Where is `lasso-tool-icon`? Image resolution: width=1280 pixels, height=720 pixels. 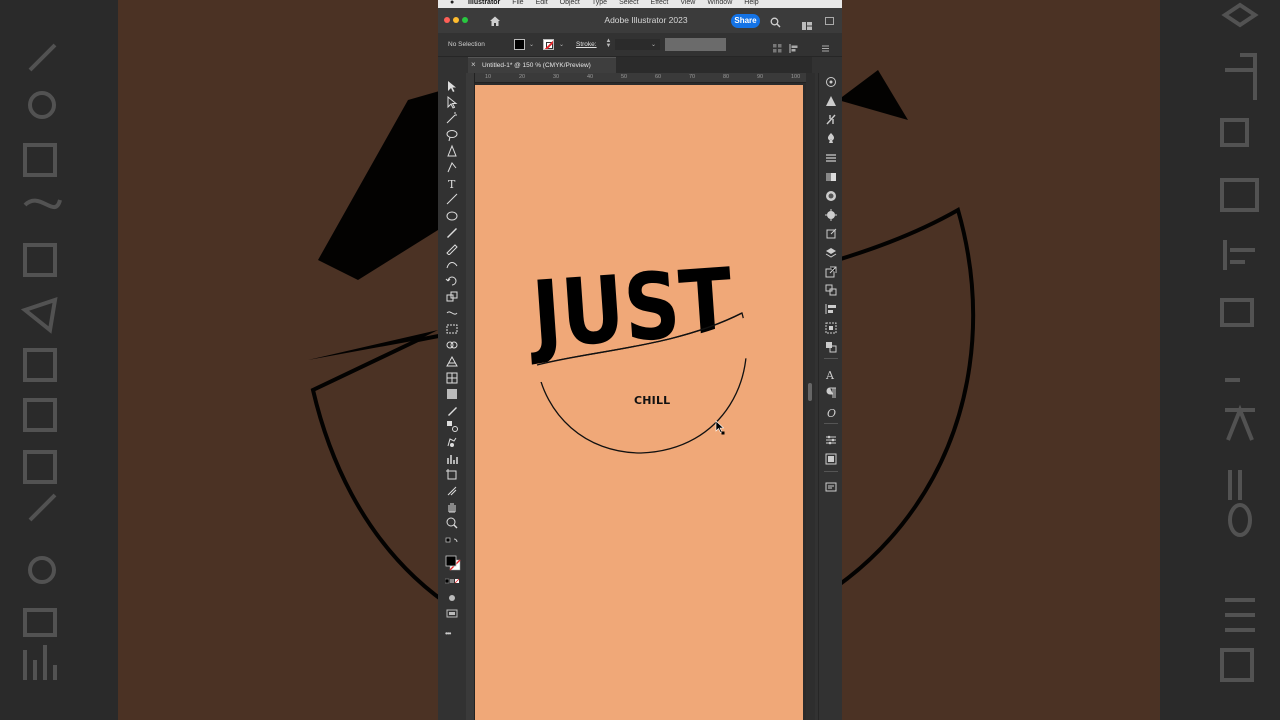
lasso-tool-icon is located at coordinates (452, 135).